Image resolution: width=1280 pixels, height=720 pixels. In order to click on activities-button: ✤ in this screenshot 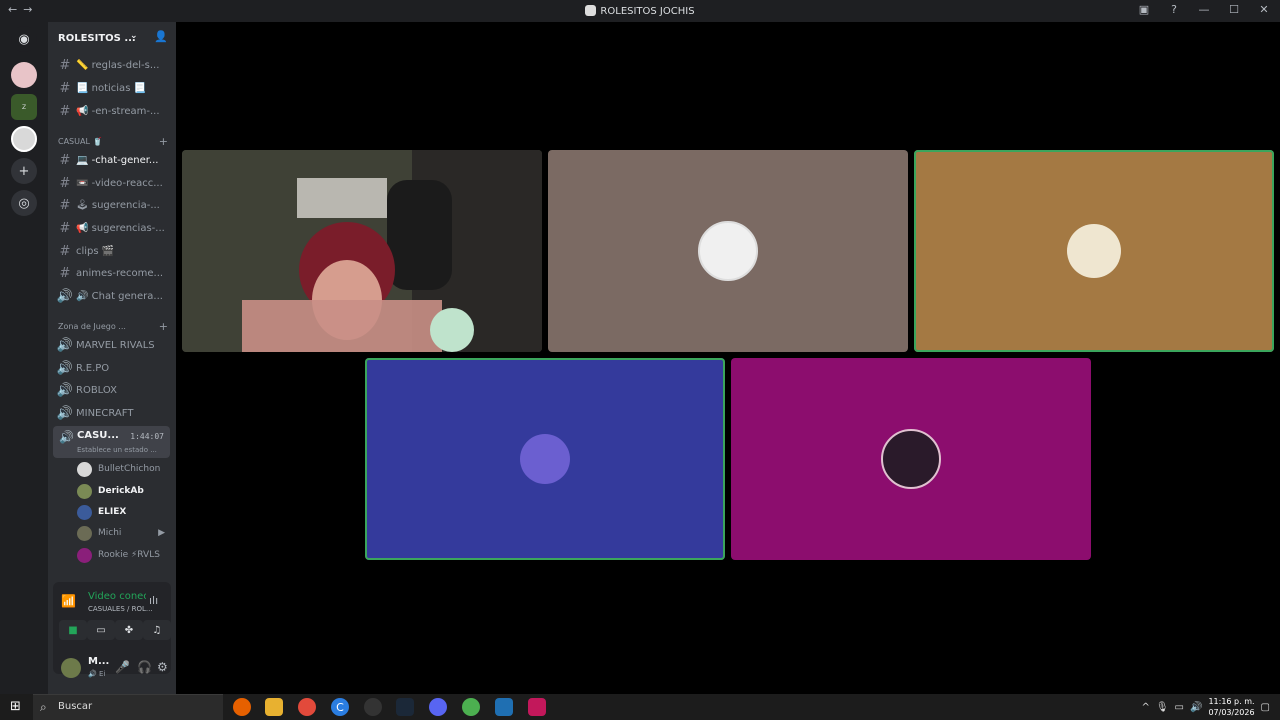, I will do `click(129, 630)`.